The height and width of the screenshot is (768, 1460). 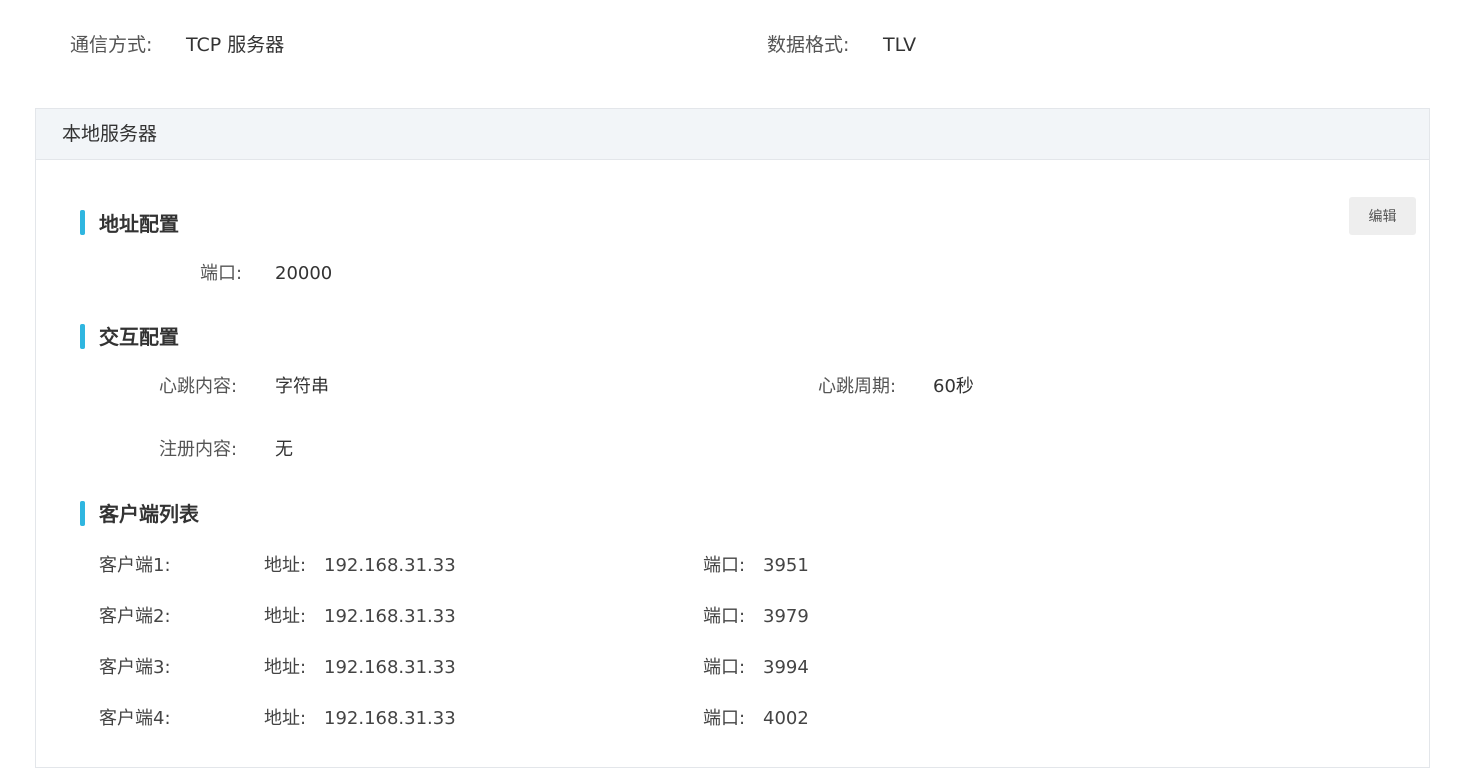 I want to click on heartbeat-content-value: 字符串, so click(x=302, y=386).